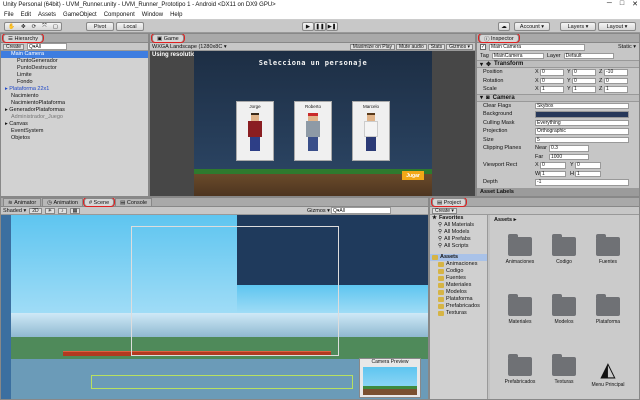  What do you see at coordinates (458, 257) in the screenshot?
I see `assets-header: Assets` at bounding box center [458, 257].